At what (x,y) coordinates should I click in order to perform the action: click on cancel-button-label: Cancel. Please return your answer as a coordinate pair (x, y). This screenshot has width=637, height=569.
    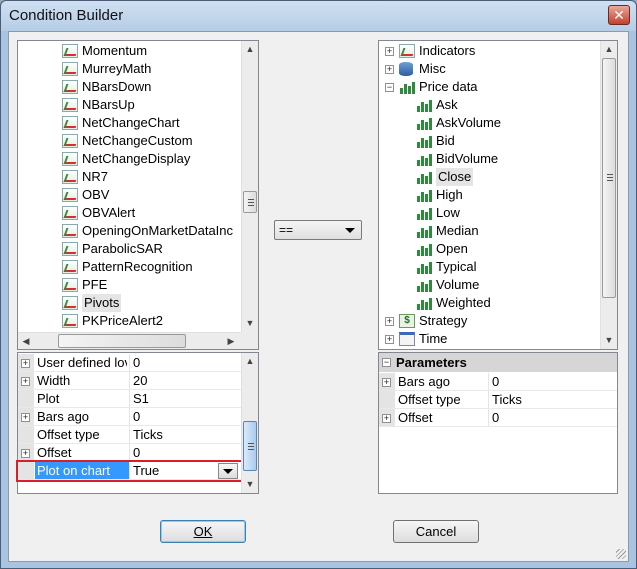
    Looking at the image, I should click on (436, 531).